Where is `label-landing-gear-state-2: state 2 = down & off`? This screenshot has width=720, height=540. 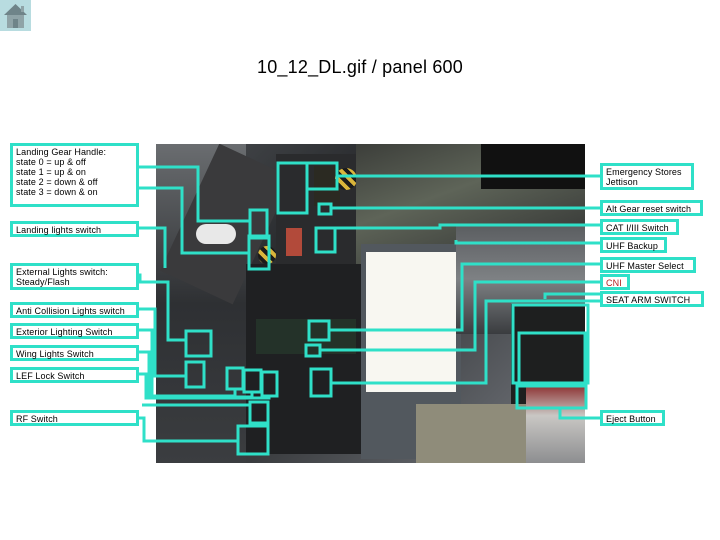
label-landing-gear-state-2: state 2 = down & off is located at coordinates (57, 182).